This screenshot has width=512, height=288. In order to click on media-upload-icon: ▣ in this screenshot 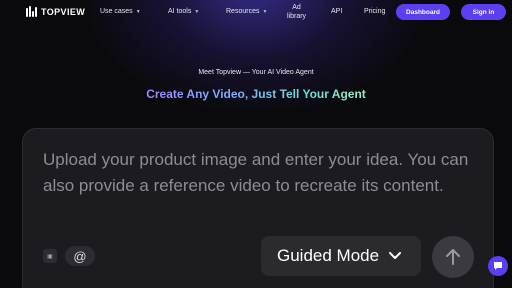, I will do `click(50, 256)`.